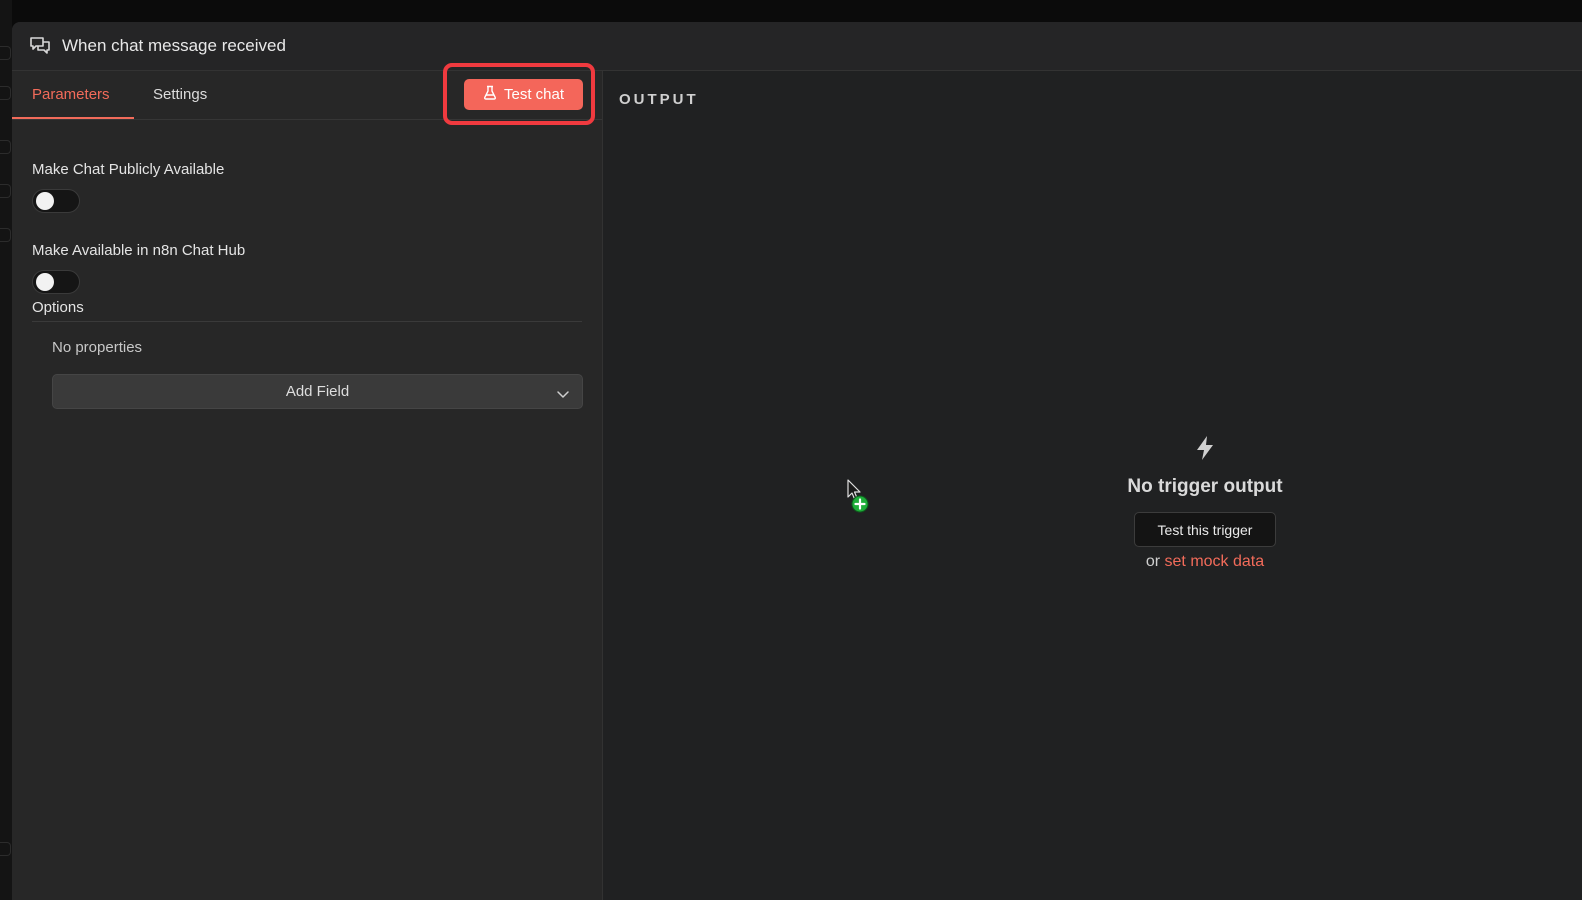 This screenshot has width=1582, height=900. I want to click on options-label: Options, so click(58, 307).